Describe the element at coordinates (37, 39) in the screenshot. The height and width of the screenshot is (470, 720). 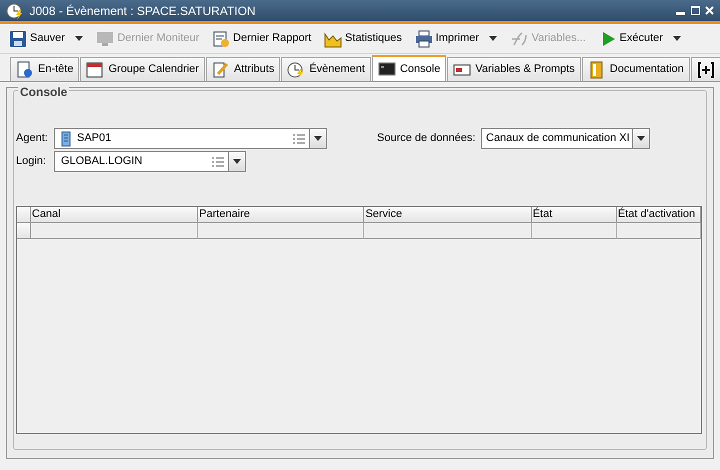
I see `toolbar-button: Sauver` at that location.